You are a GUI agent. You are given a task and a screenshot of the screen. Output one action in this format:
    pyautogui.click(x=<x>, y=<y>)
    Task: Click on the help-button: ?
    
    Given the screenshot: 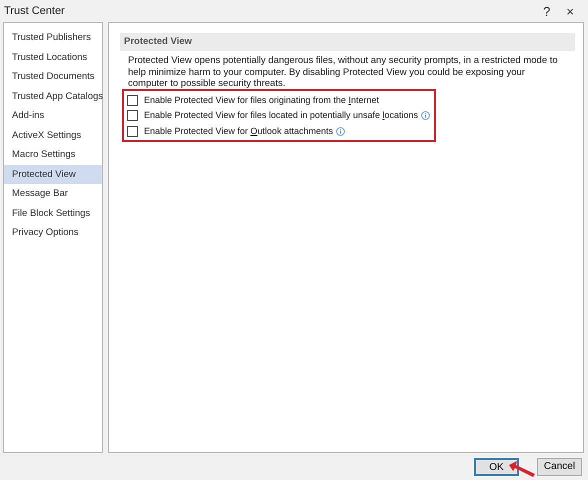 What is the action you would take?
    pyautogui.click(x=546, y=11)
    